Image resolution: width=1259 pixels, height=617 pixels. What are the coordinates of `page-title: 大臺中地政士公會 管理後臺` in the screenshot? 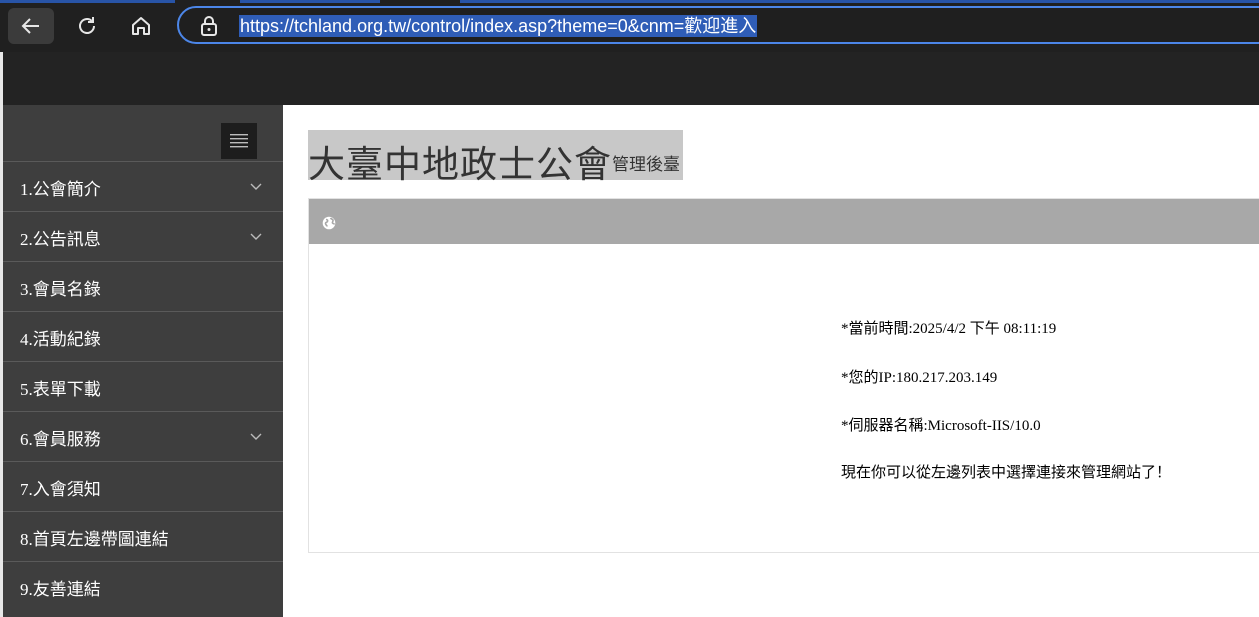 It's located at (495, 158).